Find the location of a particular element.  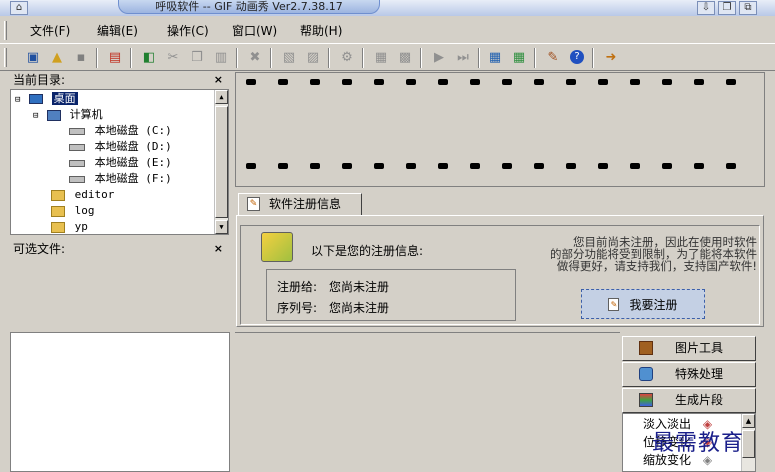

special-processing-button: 特殊处理 is located at coordinates (689, 374).